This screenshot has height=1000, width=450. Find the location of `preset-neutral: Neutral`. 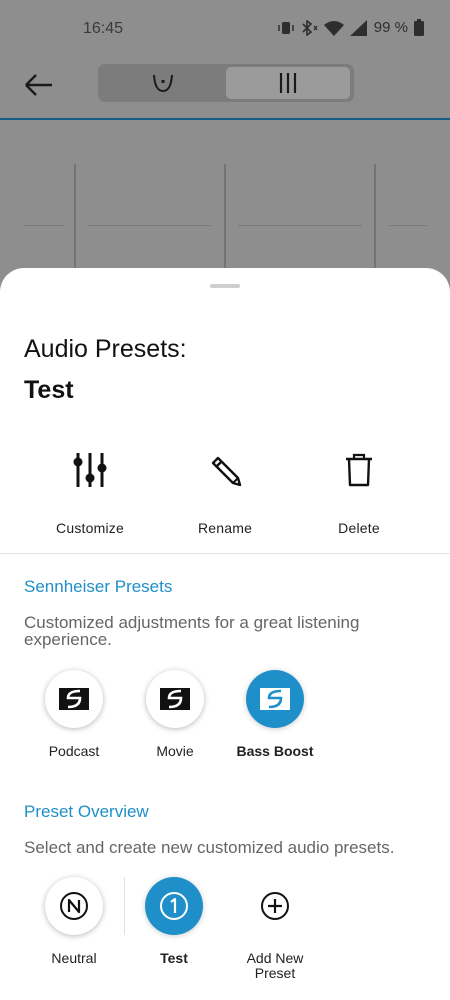

preset-neutral: Neutral is located at coordinates (74, 921).